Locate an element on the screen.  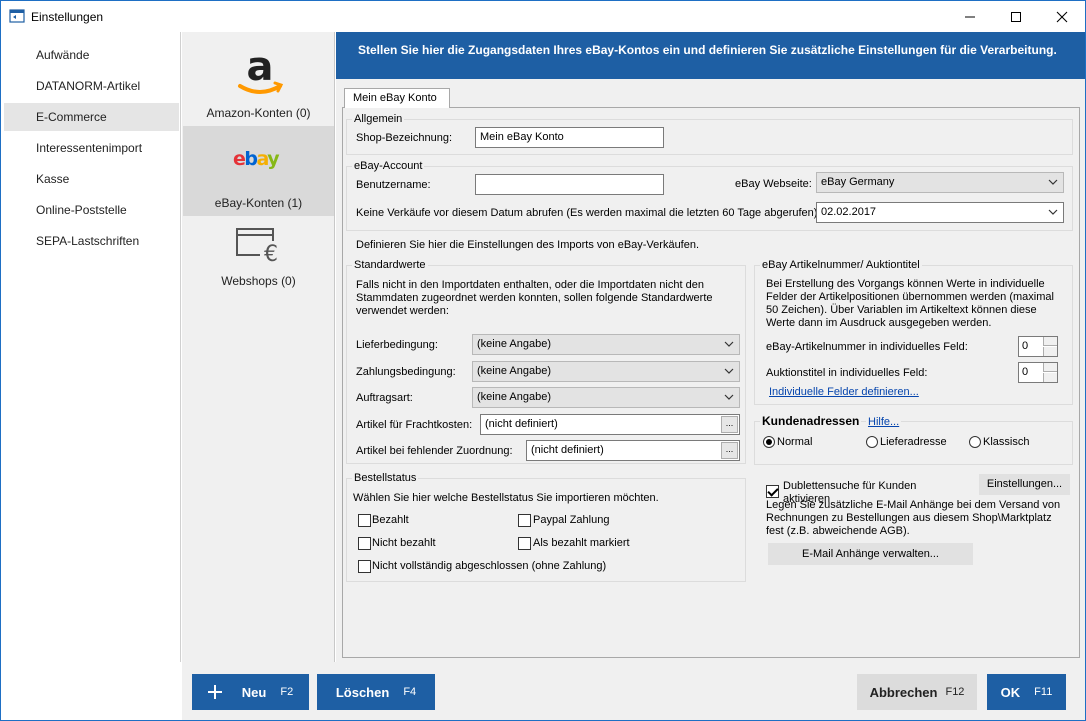
nav-item-kasse: Kasse is located at coordinates (91, 179).